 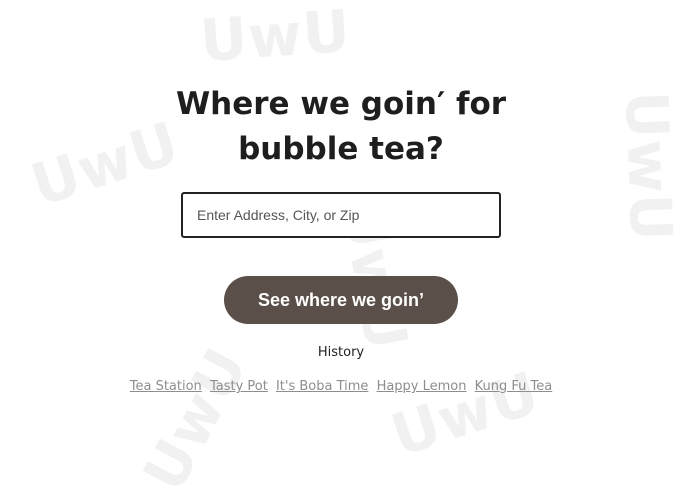 What do you see at coordinates (239, 386) in the screenshot?
I see `history-link-tasty-pot: Tasty Pot` at bounding box center [239, 386].